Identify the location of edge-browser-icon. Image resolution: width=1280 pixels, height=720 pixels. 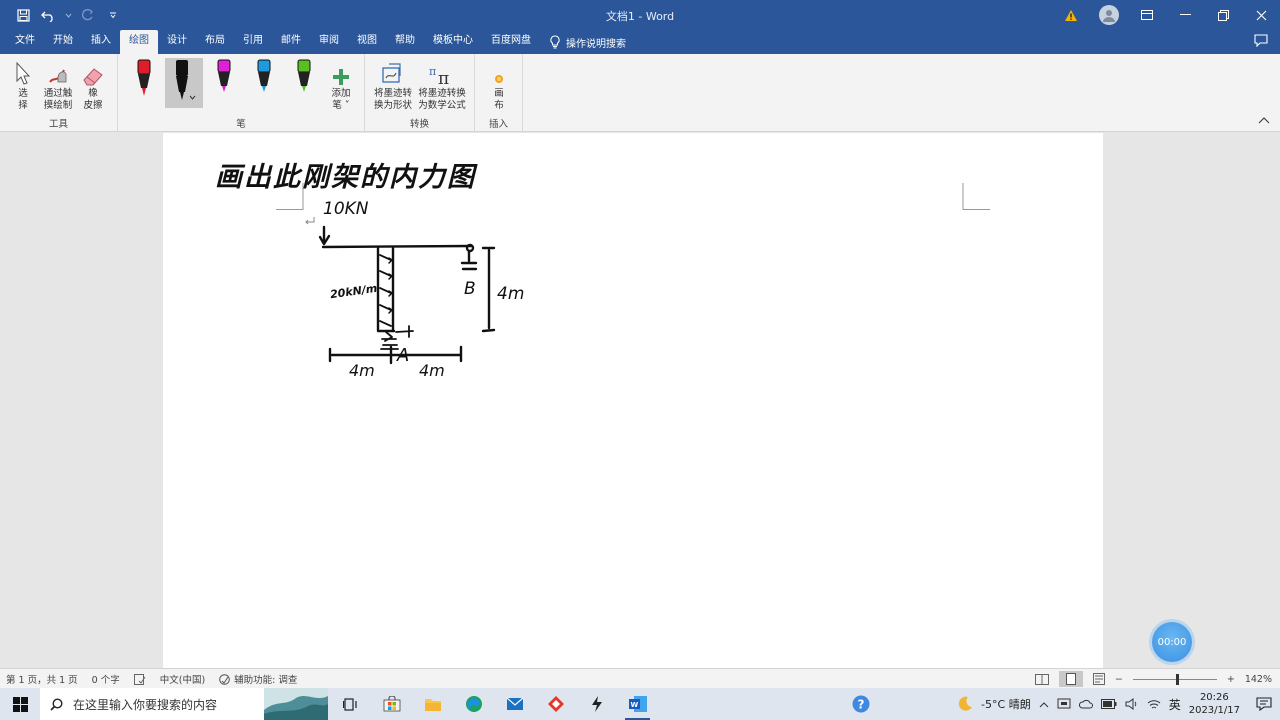
(473, 704).